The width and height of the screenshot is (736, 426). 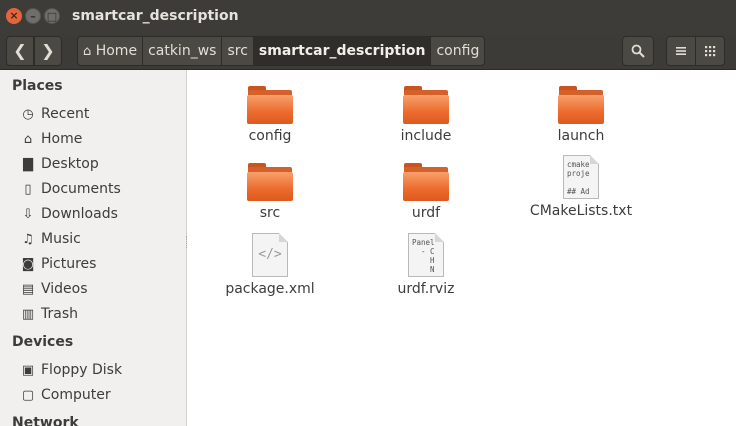 I want to click on file-name: launch, so click(x=581, y=136).